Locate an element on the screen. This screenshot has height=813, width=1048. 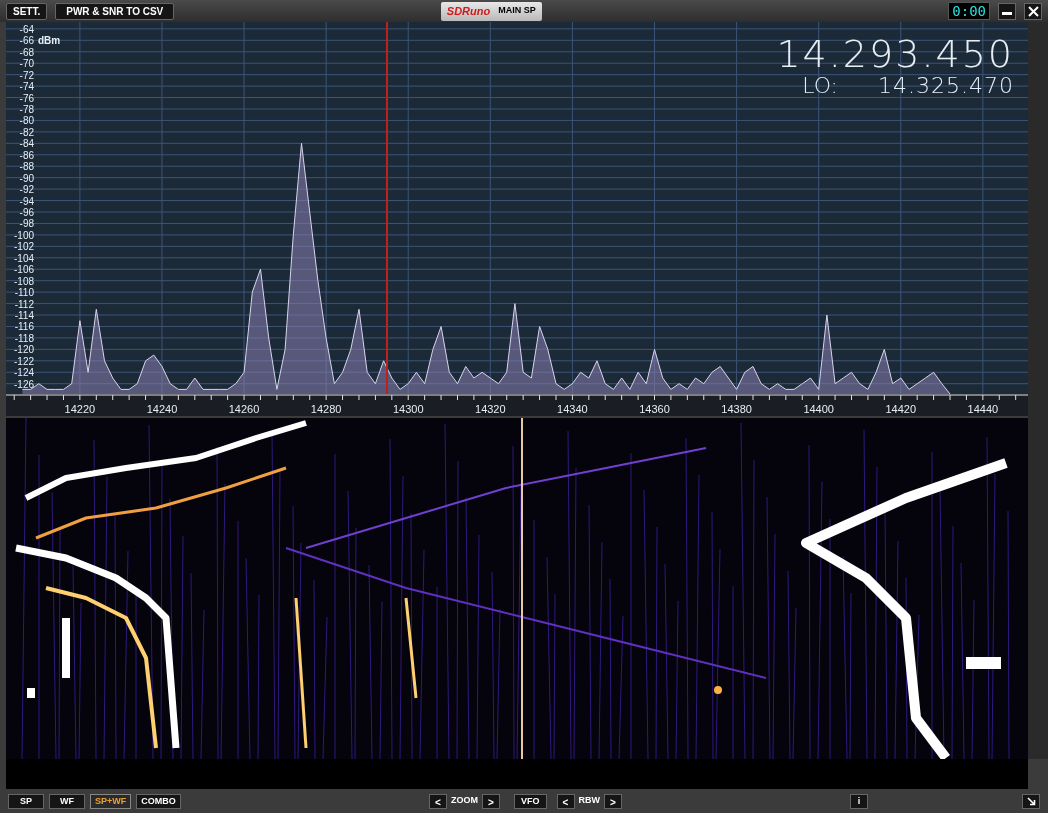
rbw-decrease-button: < is located at coordinates (565, 801).